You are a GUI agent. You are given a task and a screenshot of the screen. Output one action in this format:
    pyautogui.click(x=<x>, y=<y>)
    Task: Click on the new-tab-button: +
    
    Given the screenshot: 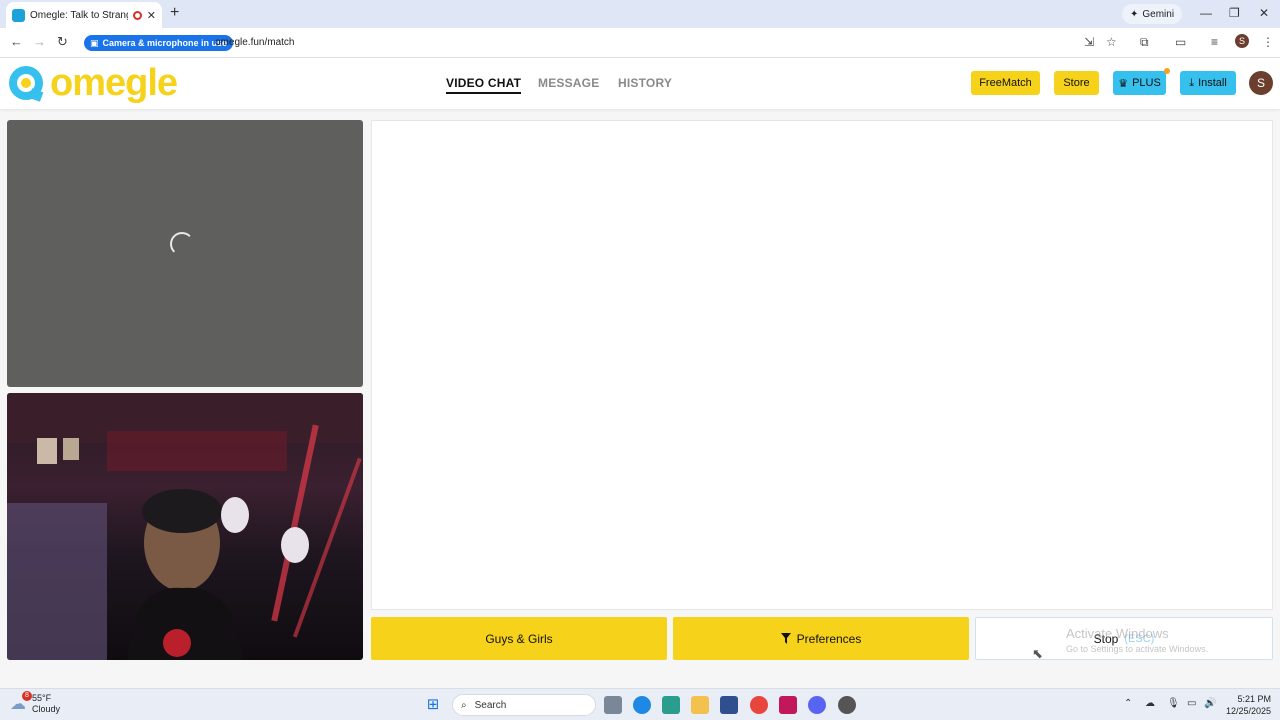 What is the action you would take?
    pyautogui.click(x=174, y=13)
    